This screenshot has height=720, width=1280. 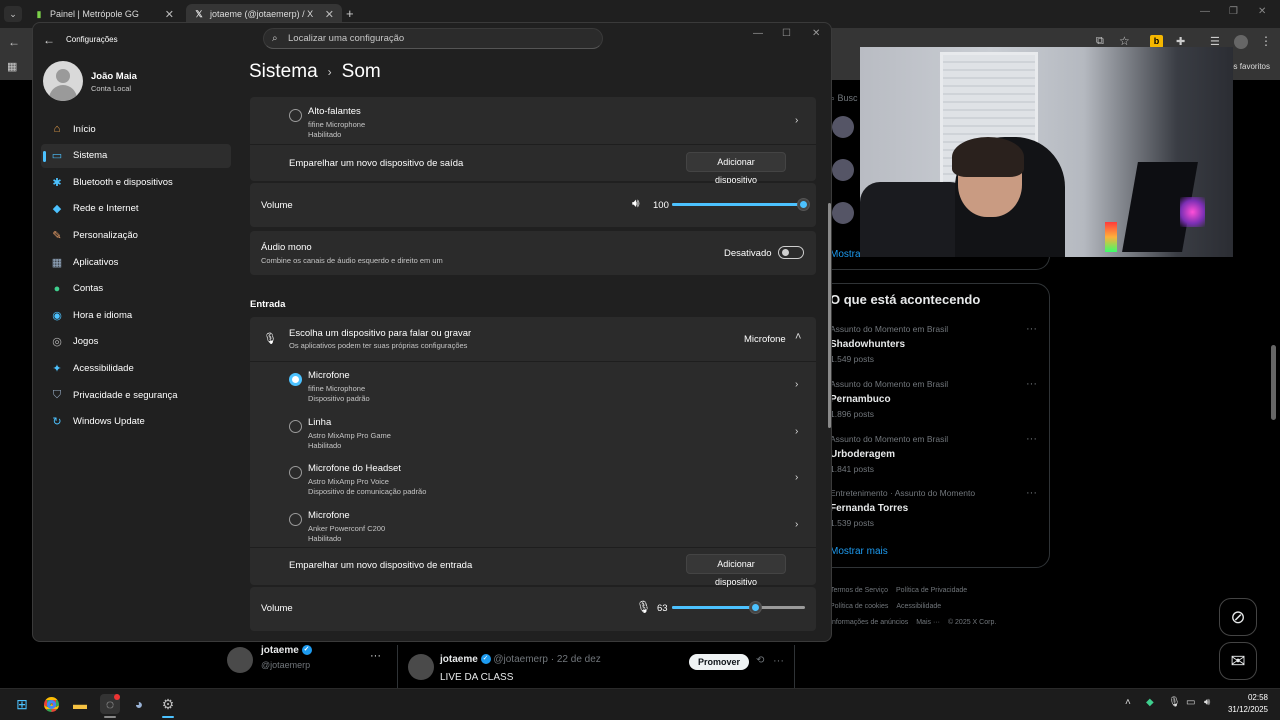 I want to click on clock-date: 31/12/2025, so click(x=1245, y=709).